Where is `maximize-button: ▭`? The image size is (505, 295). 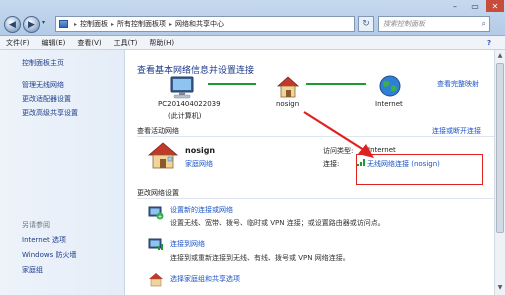 maximize-button: ▭ is located at coordinates (475, 6).